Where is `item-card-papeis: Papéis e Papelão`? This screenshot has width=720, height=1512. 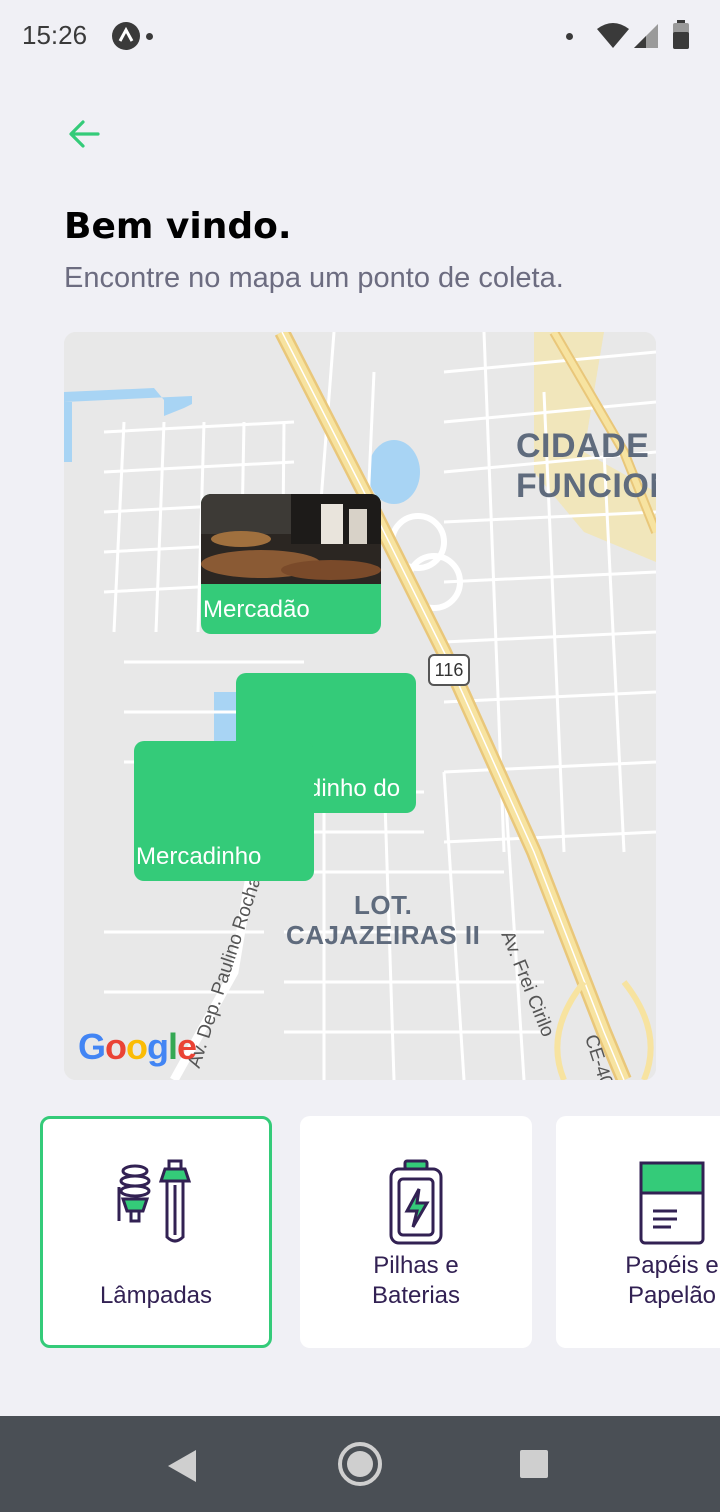 item-card-papeis: Papéis e Papelão is located at coordinates (638, 1232).